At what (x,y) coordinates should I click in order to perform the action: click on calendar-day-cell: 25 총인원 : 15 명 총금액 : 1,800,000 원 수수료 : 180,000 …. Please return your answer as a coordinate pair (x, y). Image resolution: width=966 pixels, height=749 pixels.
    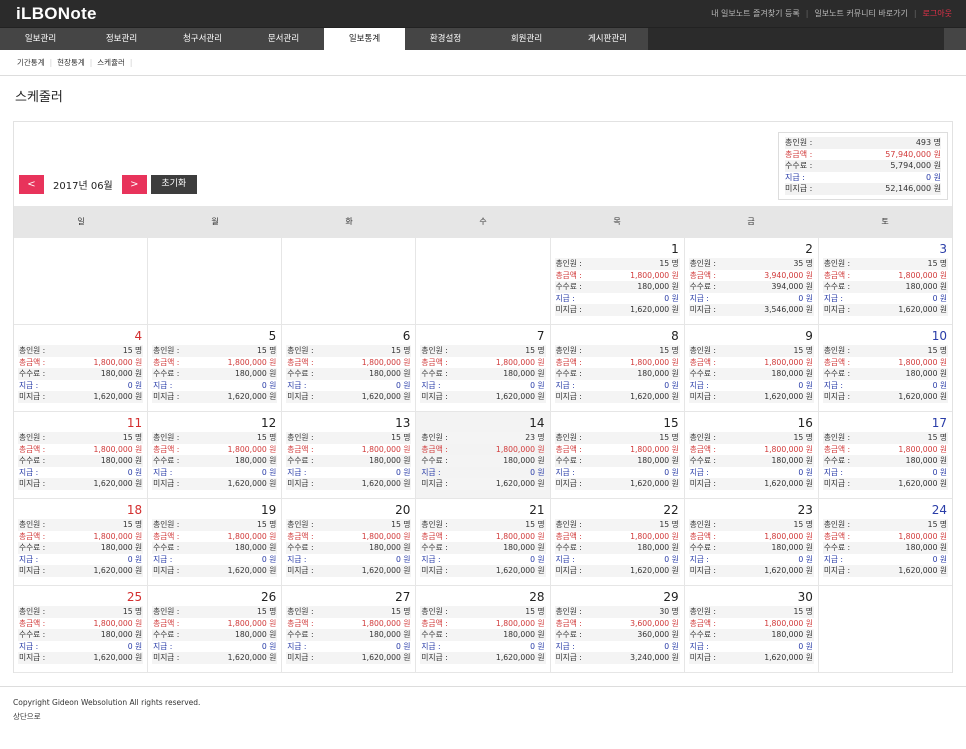
    Looking at the image, I should click on (81, 629).